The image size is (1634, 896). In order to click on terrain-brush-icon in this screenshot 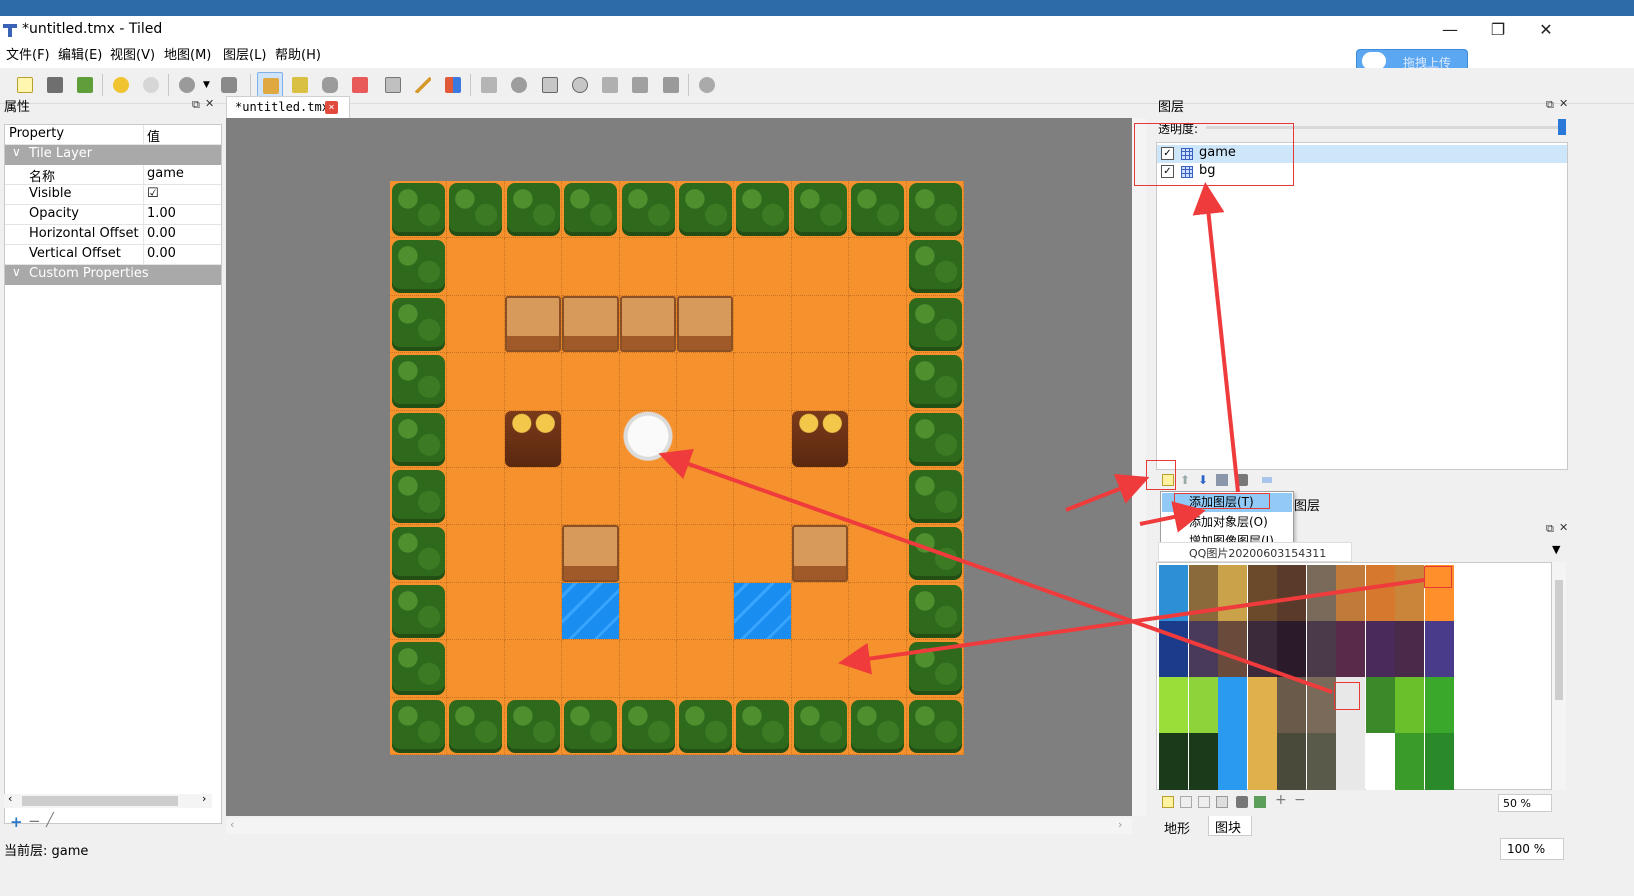, I will do `click(300, 85)`.